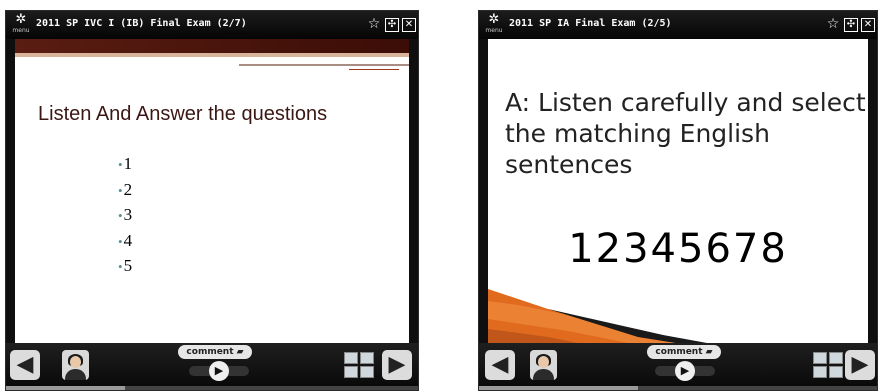  I want to click on decorative-swoosh, so click(597, 316).